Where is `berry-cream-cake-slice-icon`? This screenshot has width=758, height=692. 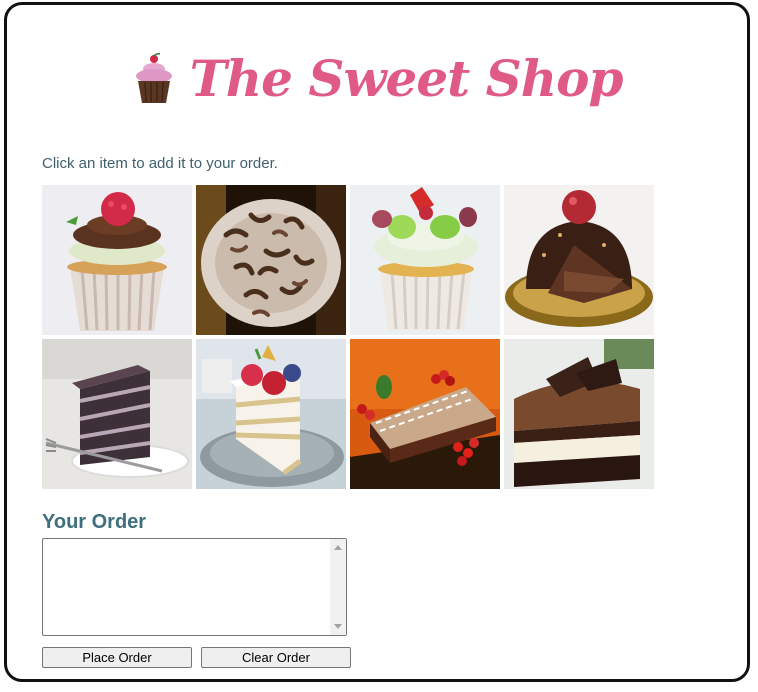 berry-cream-cake-slice-icon is located at coordinates (271, 414).